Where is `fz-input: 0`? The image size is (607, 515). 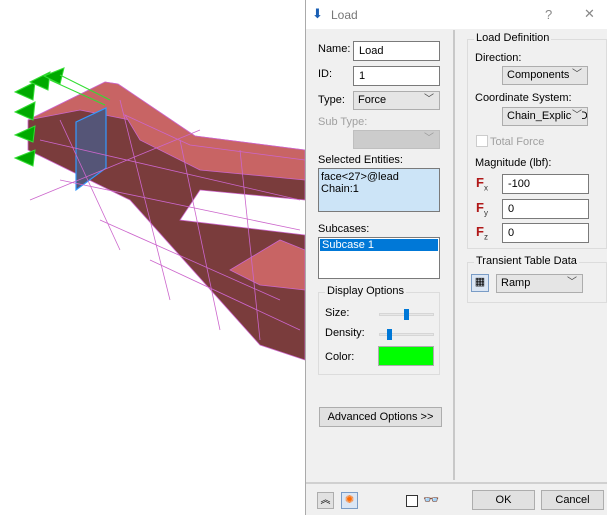 fz-input: 0 is located at coordinates (545, 233).